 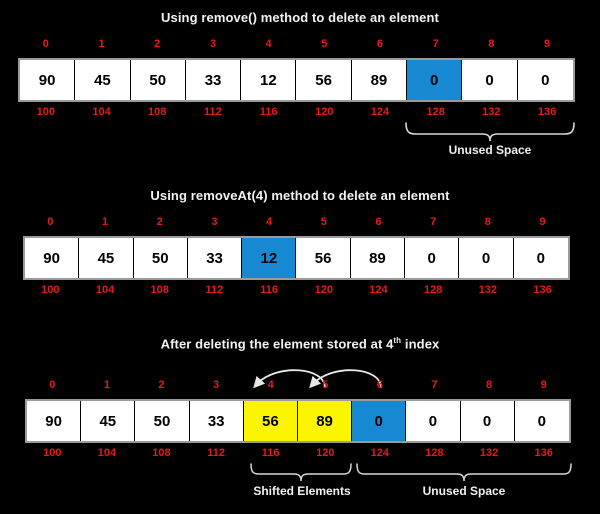 What do you see at coordinates (298, 385) in the screenshot?
I see `section-3-index-row: 0 1 2 3 4 5 6 7 8 9` at bounding box center [298, 385].